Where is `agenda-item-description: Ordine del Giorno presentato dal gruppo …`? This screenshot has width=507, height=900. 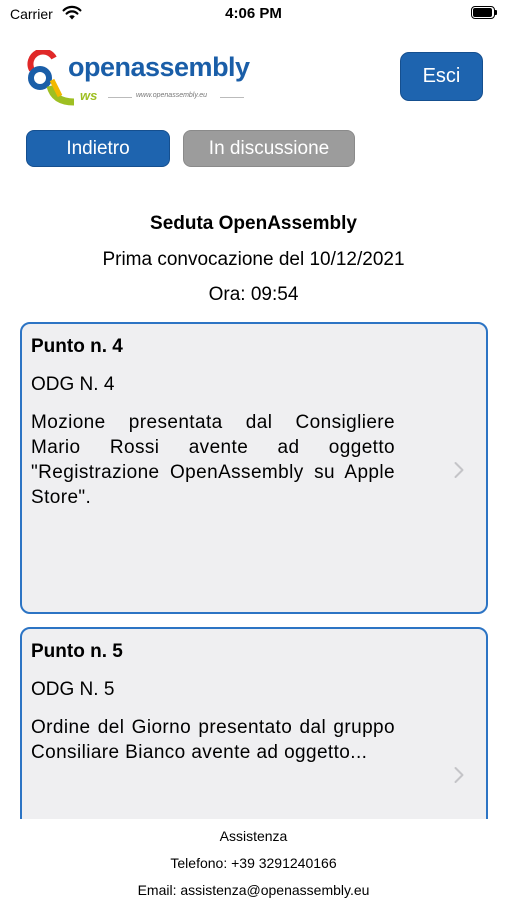 agenda-item-description: Ordine del Giorno presentato dal gruppo … is located at coordinates (213, 740).